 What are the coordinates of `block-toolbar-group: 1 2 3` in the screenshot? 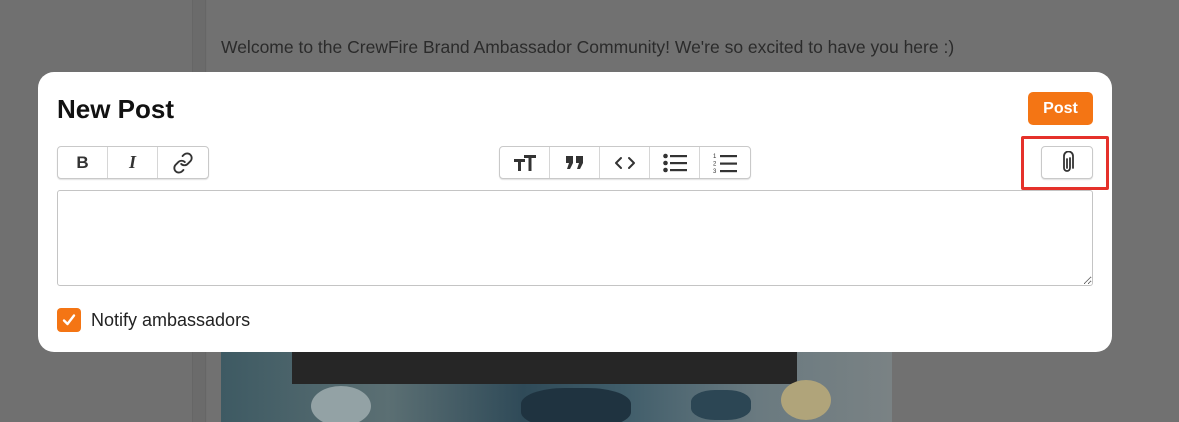 It's located at (625, 162).